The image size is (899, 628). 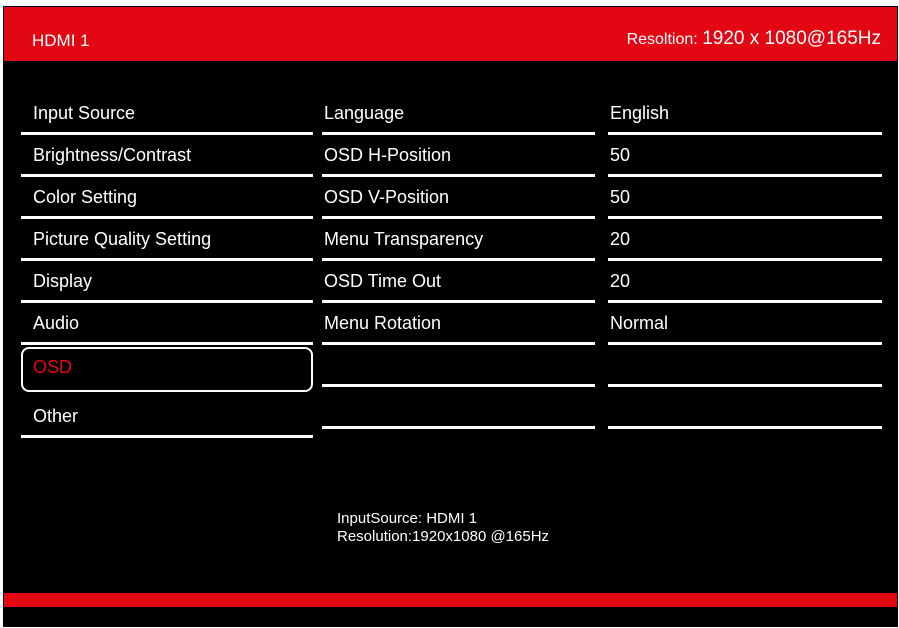 What do you see at coordinates (61, 40) in the screenshot?
I see `current-input-label: HDMI 1` at bounding box center [61, 40].